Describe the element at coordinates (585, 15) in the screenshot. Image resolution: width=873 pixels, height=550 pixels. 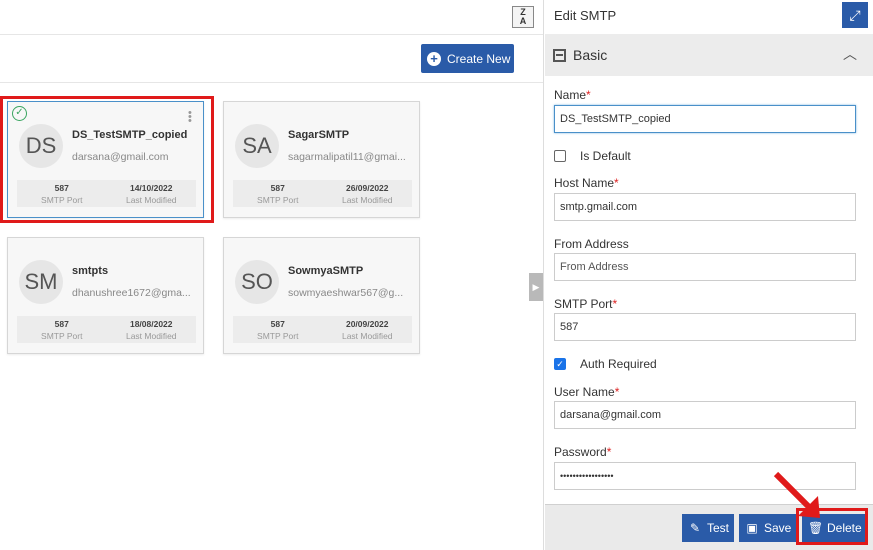
I see `panel-title: Edit SMTP` at that location.